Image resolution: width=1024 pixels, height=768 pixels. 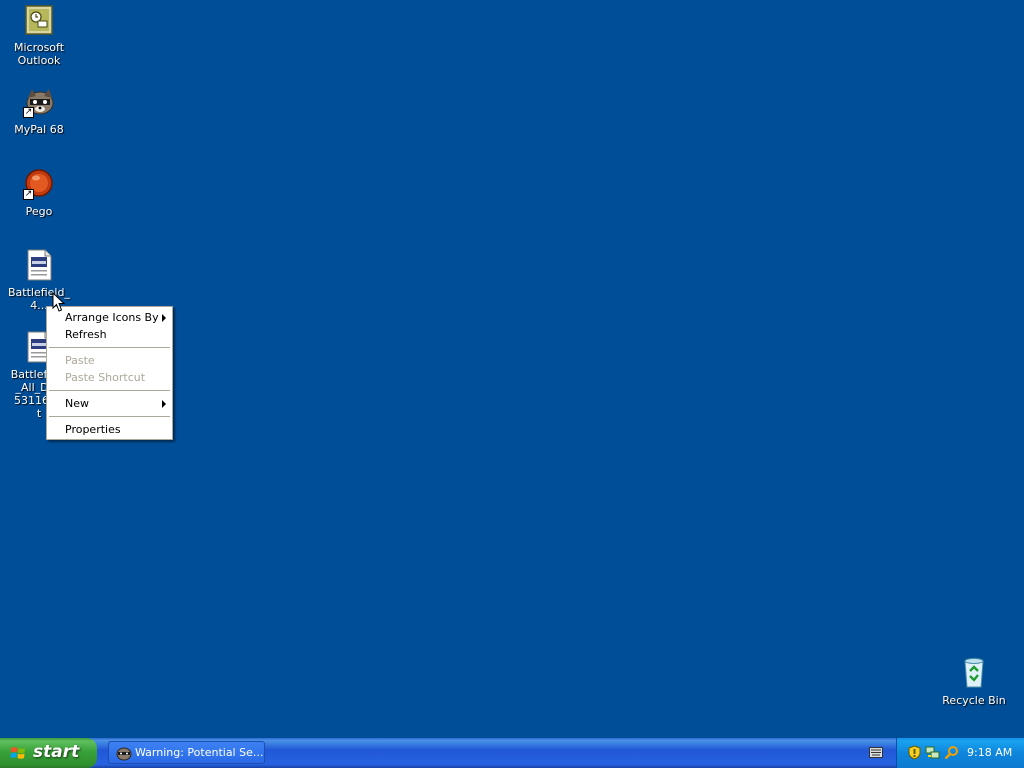 I want to click on desktop-icon-outlook: Microsoft Outlook, so click(x=39, y=35).